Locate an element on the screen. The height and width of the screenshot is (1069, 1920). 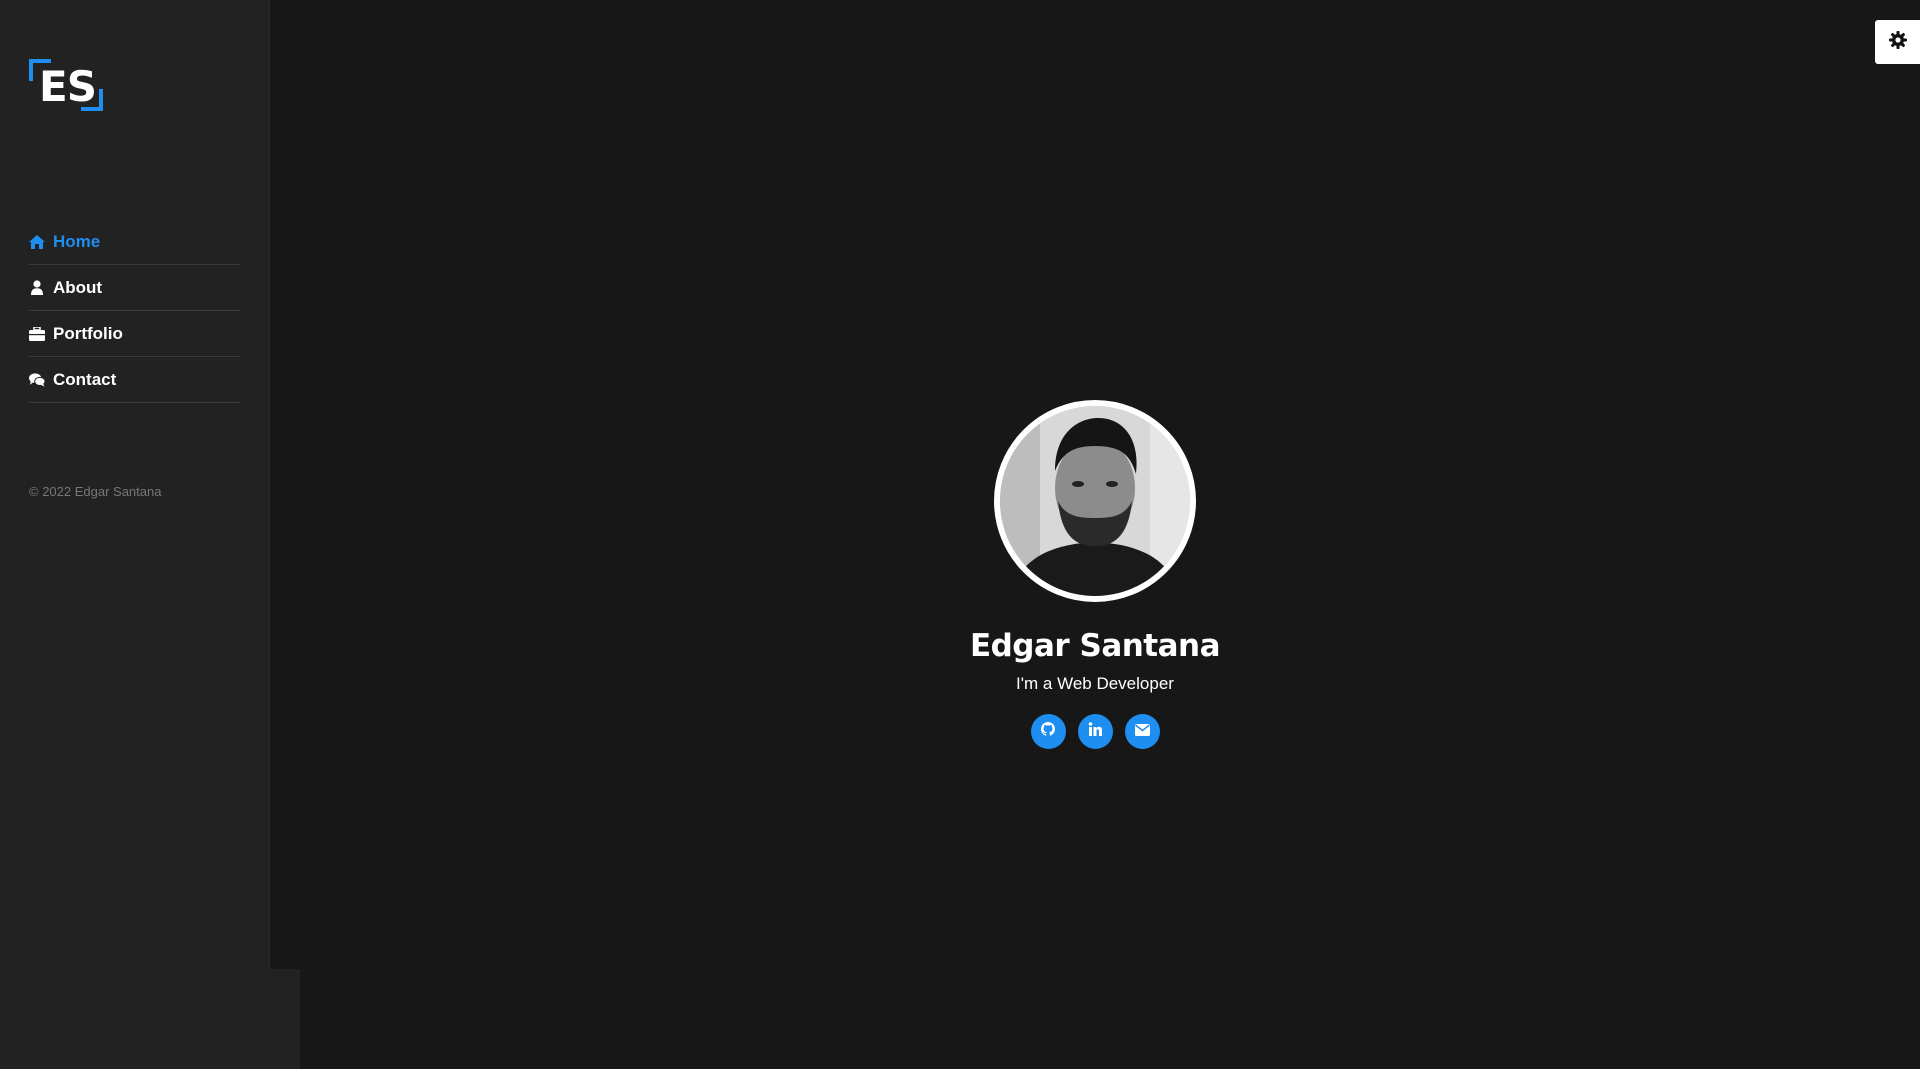
sidebar-item-label: About is located at coordinates (78, 287).